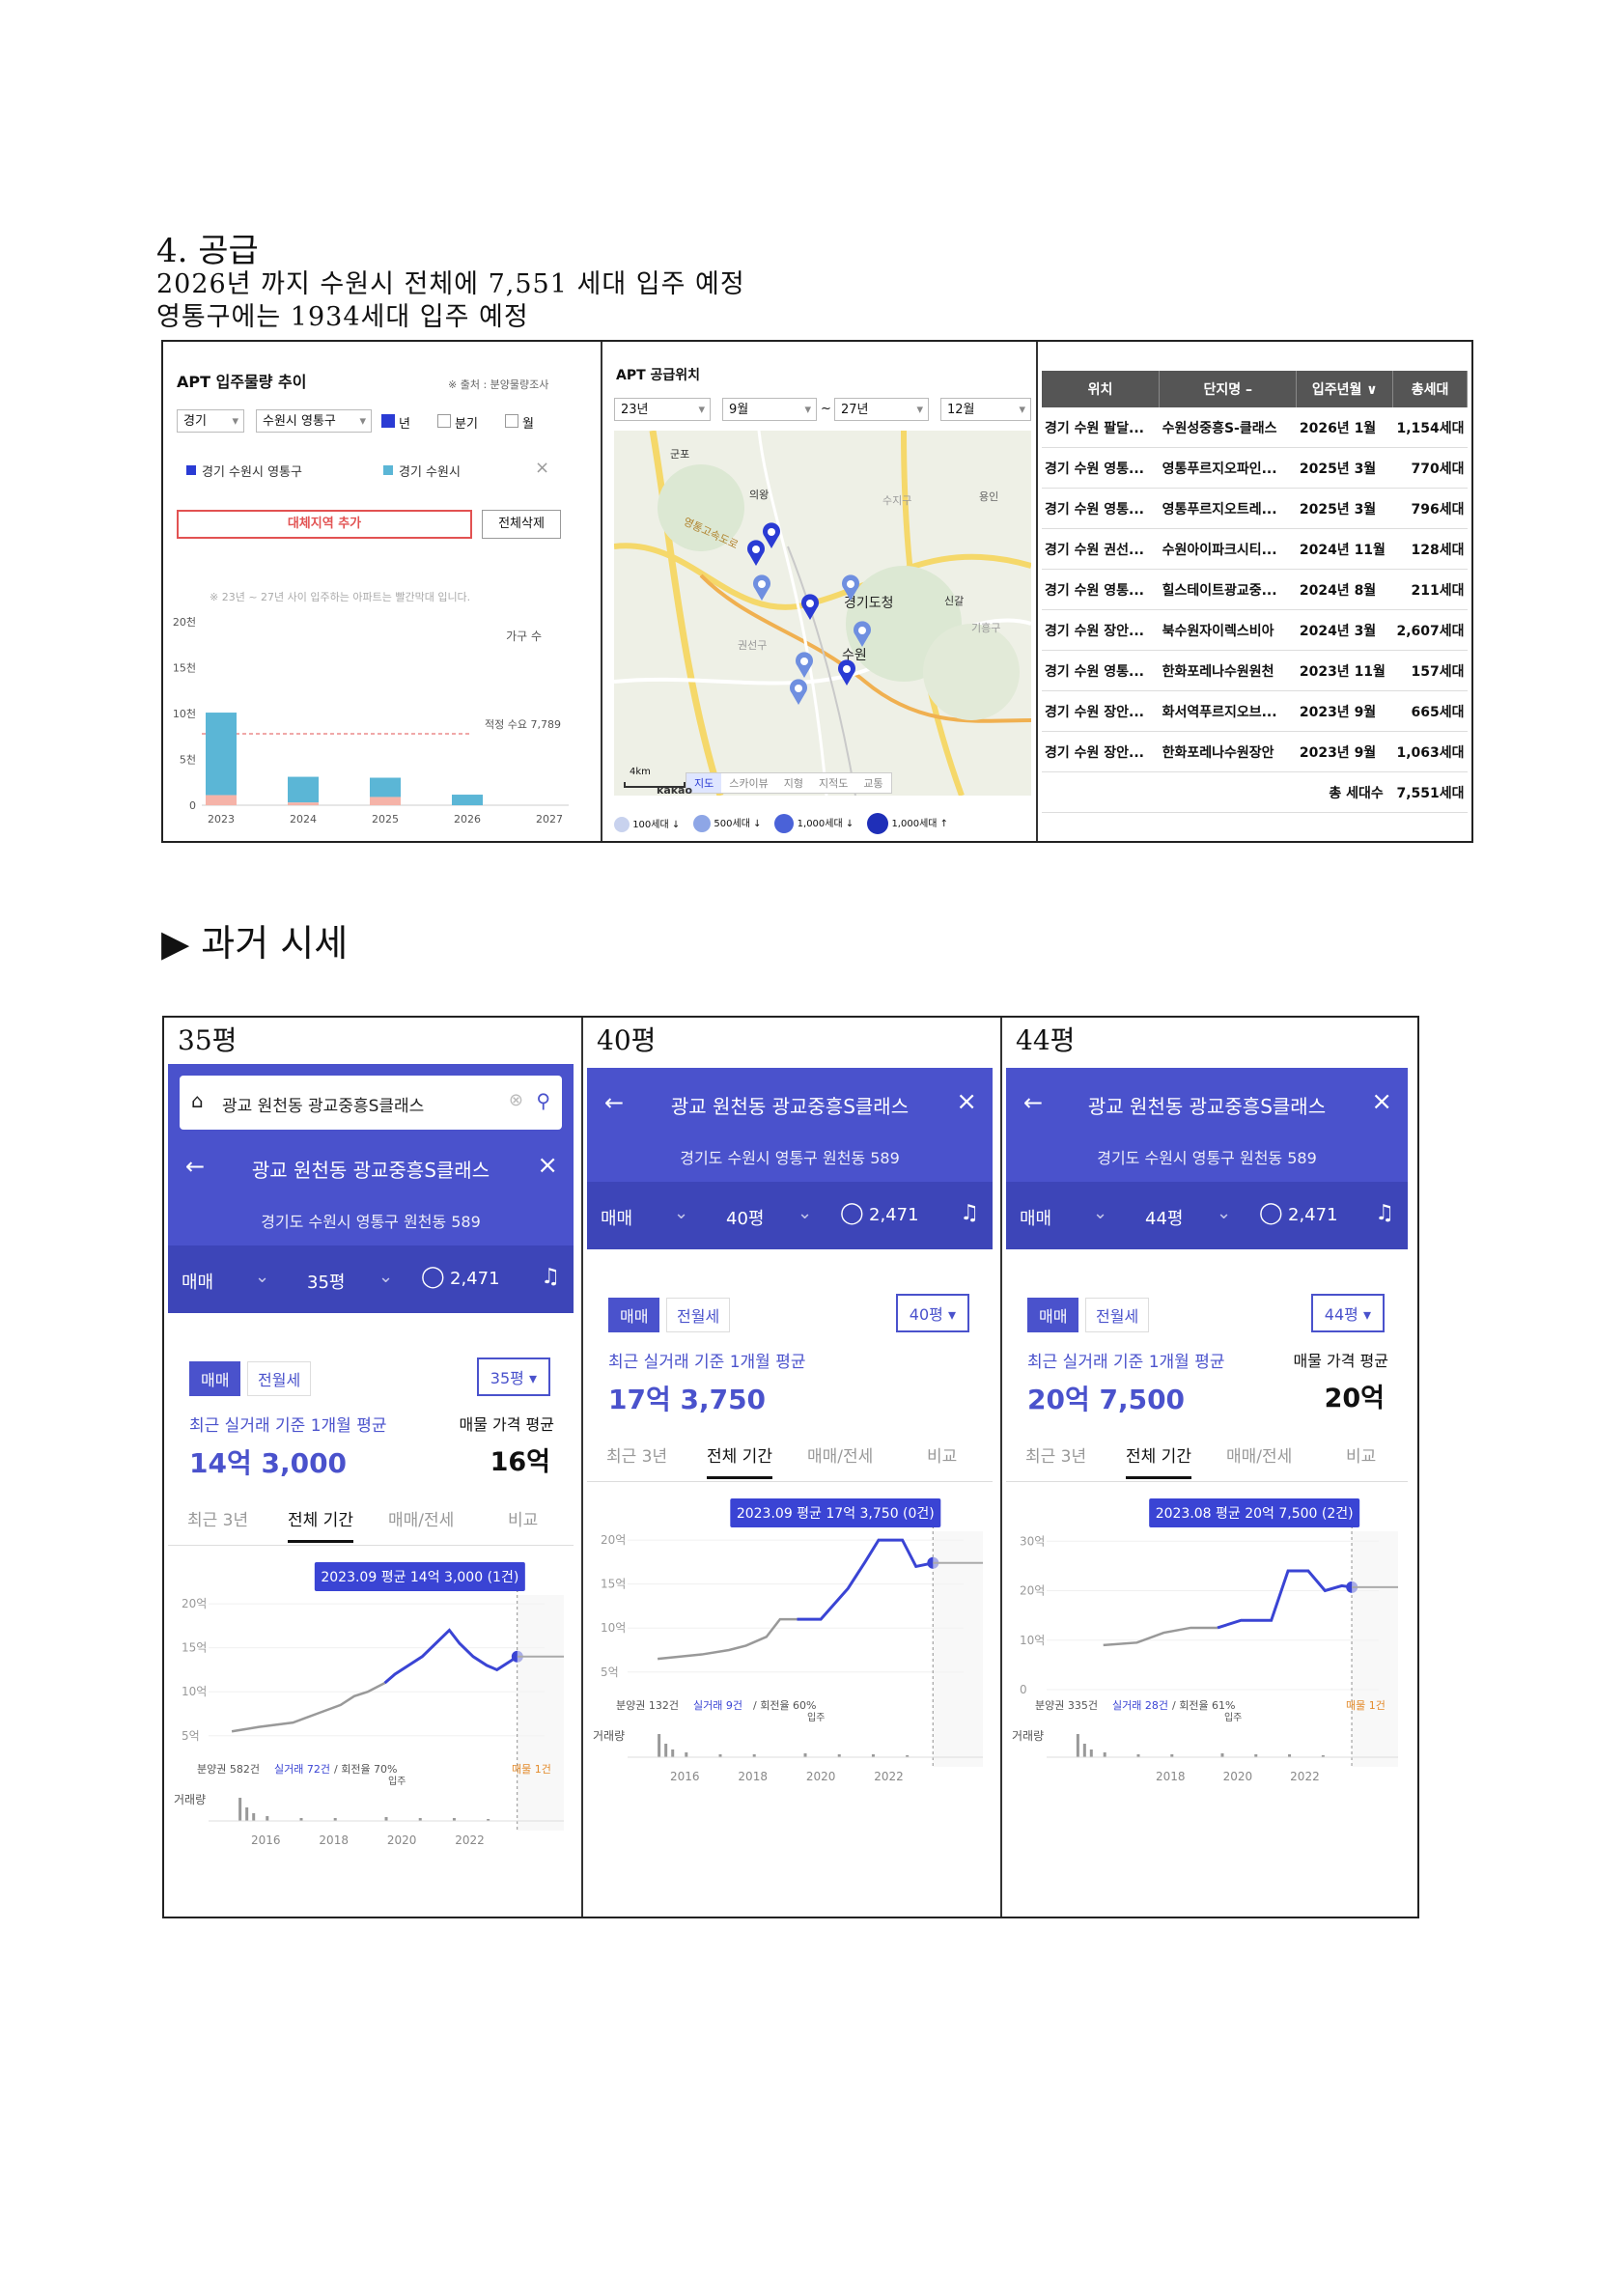 The height and width of the screenshot is (2295, 1624). I want to click on table-row: 경기 수원 장안... 화서역푸르지오브... 2023년 9월 665세대, so click(1255, 711).